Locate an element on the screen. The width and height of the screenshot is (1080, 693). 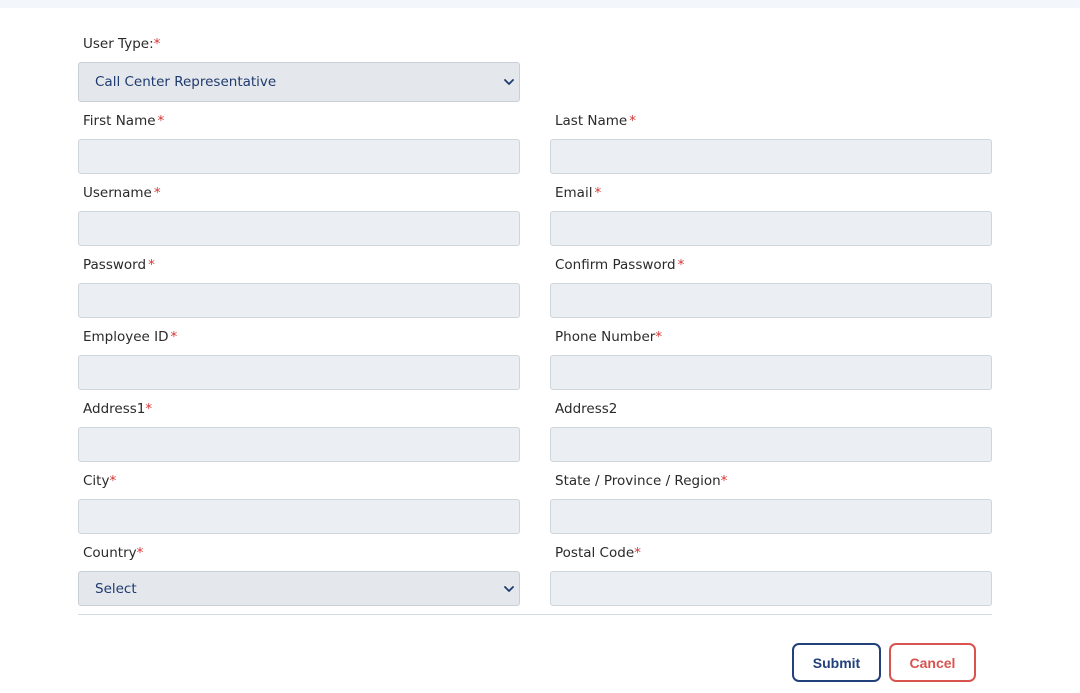
phone-number-field is located at coordinates (771, 372).